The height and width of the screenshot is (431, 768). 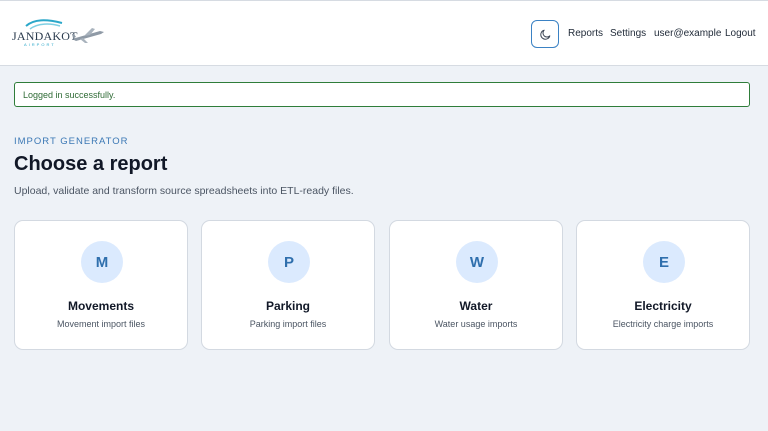 I want to click on alert-message: Logged in successfully., so click(x=69, y=94).